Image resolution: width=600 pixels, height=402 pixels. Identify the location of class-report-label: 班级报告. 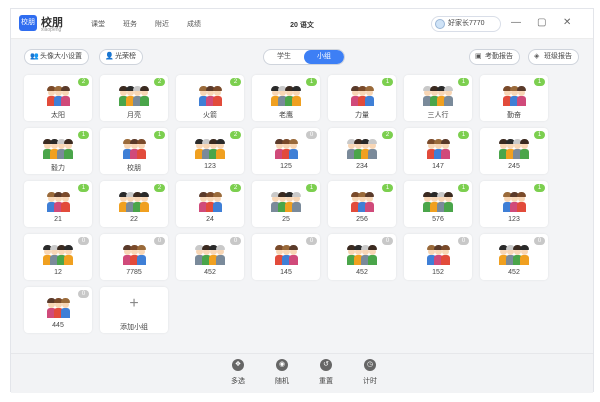
(558, 56).